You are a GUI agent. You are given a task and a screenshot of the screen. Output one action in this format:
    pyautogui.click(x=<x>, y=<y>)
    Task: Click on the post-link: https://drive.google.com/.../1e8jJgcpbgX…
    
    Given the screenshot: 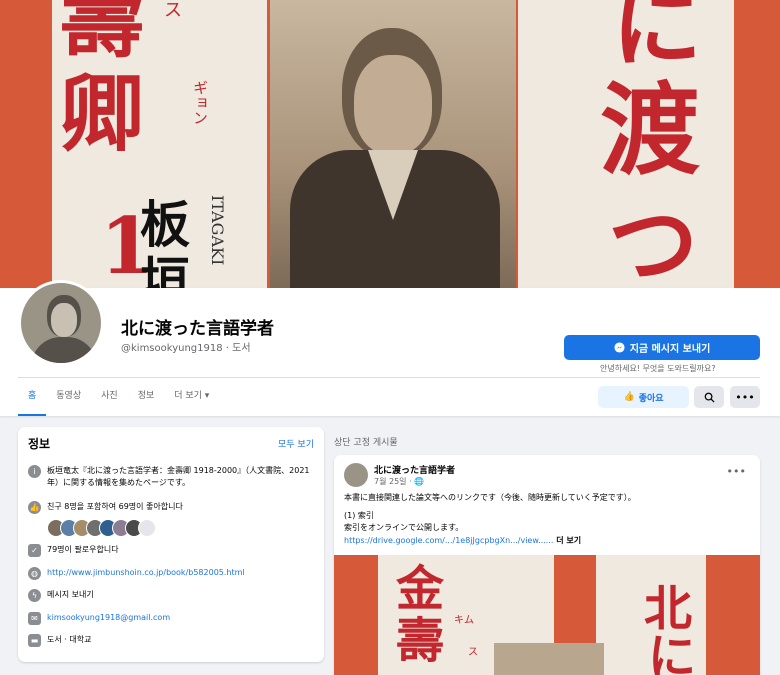 What is the action you would take?
    pyautogui.click(x=448, y=540)
    